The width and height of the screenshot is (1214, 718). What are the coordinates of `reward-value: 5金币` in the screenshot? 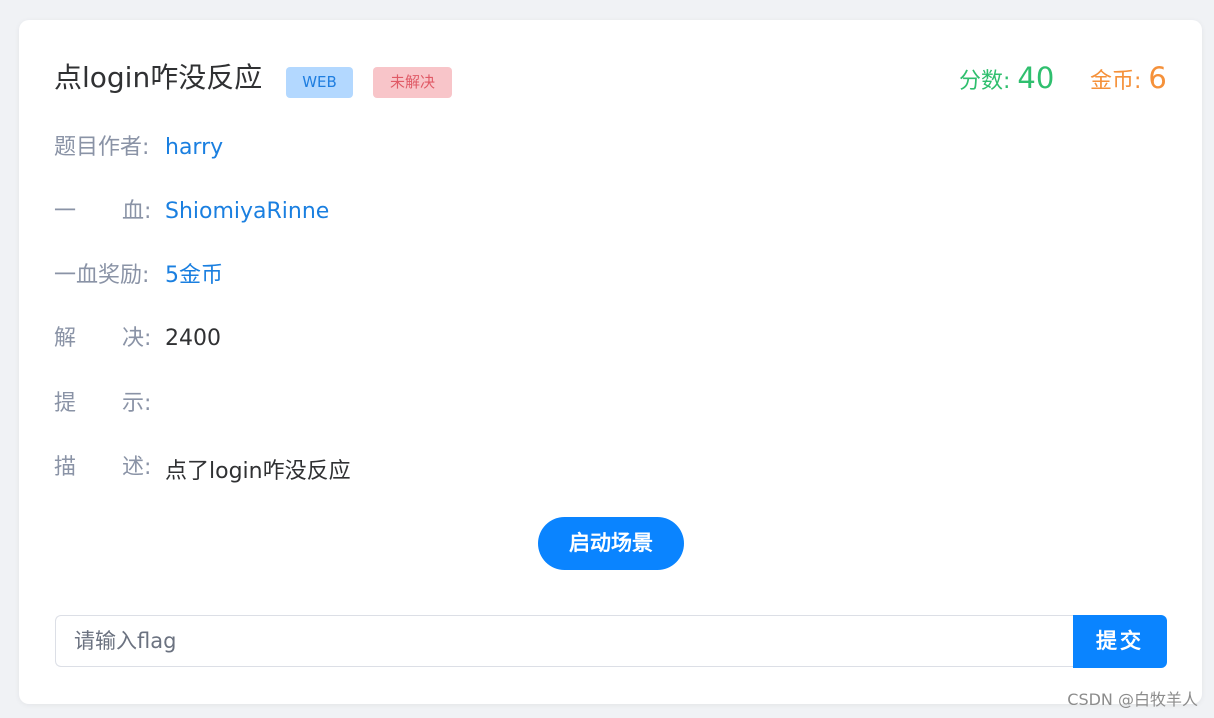 It's located at (194, 275).